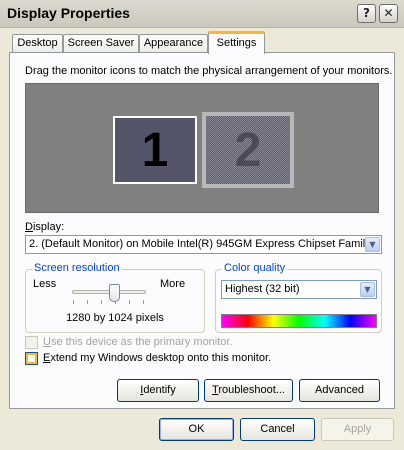 This screenshot has height=450, width=404. I want to click on title-bar: Display Properties ? ✕, so click(202, 14).